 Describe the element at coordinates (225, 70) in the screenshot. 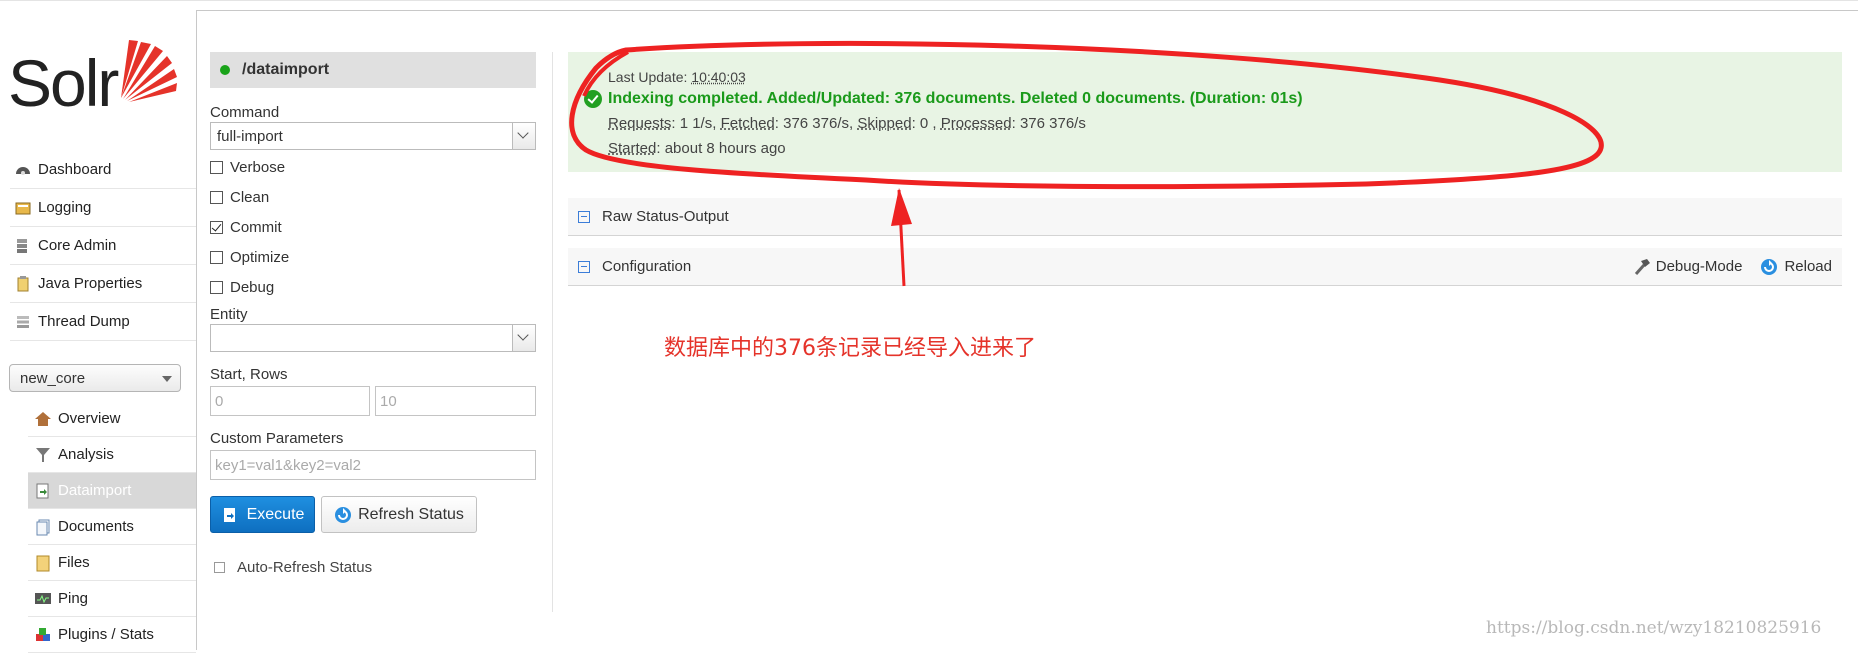

I see `status-dot-icon` at that location.